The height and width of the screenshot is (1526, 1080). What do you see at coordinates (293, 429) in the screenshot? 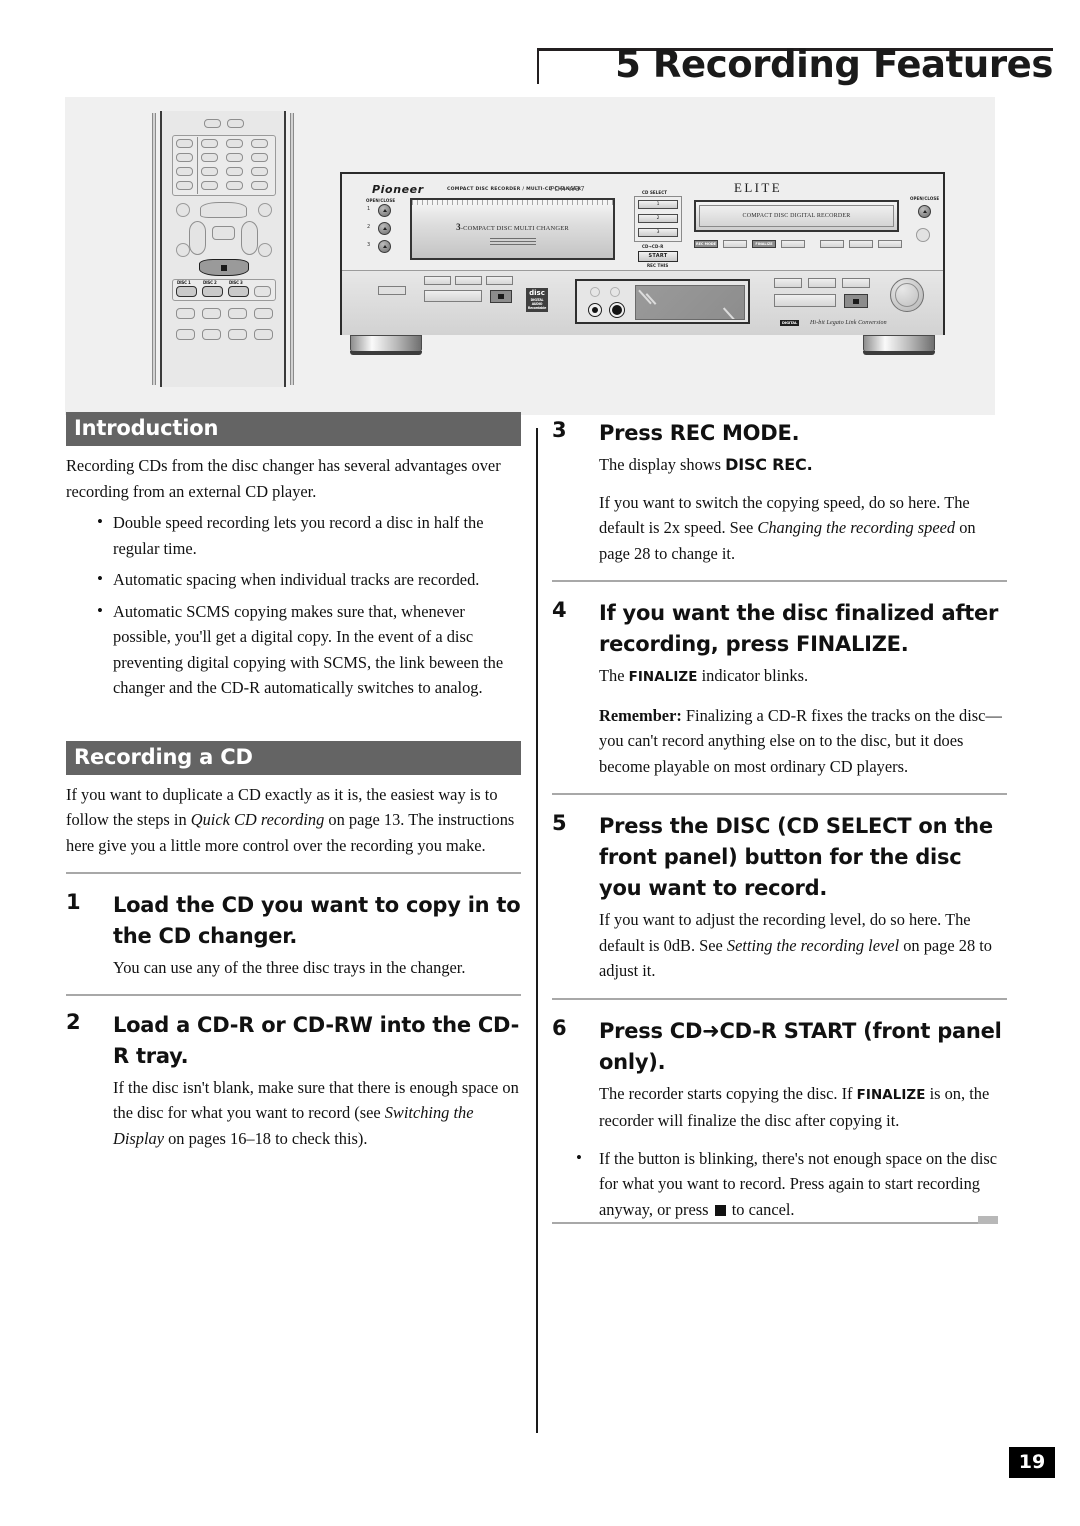
I see `introduction-heading: Introduction` at bounding box center [293, 429].